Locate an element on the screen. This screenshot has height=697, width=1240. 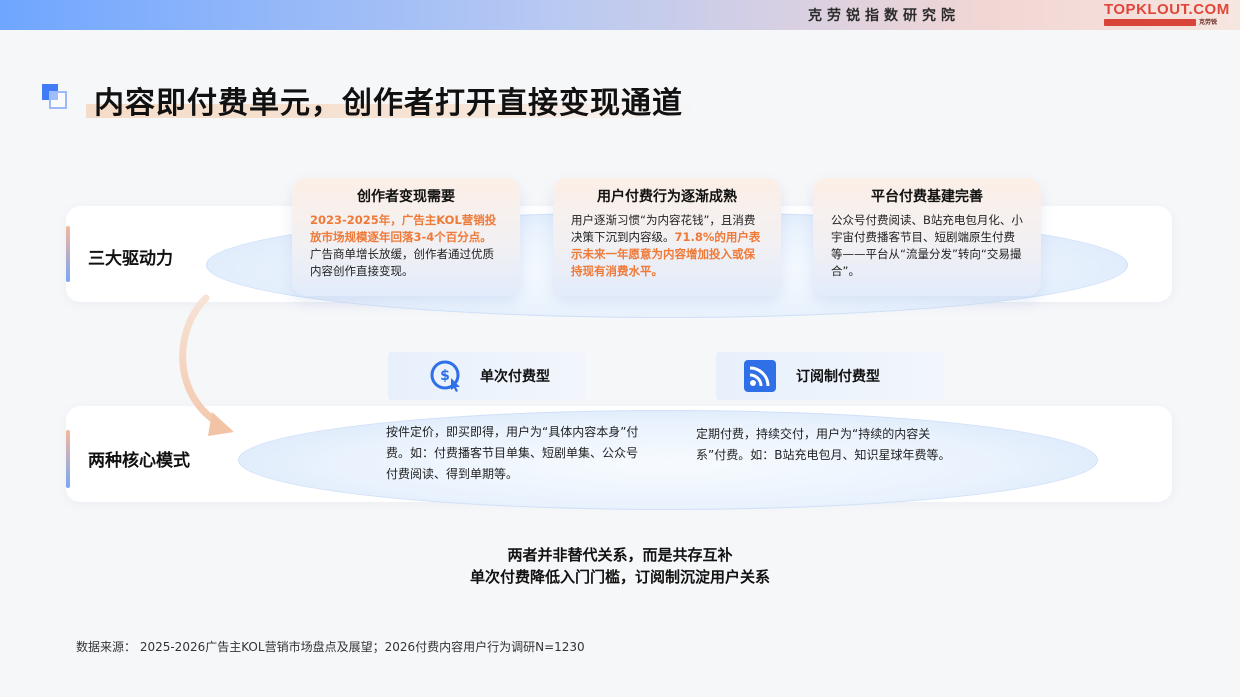
mode-label: 订阅制付费型 is located at coordinates (838, 377).